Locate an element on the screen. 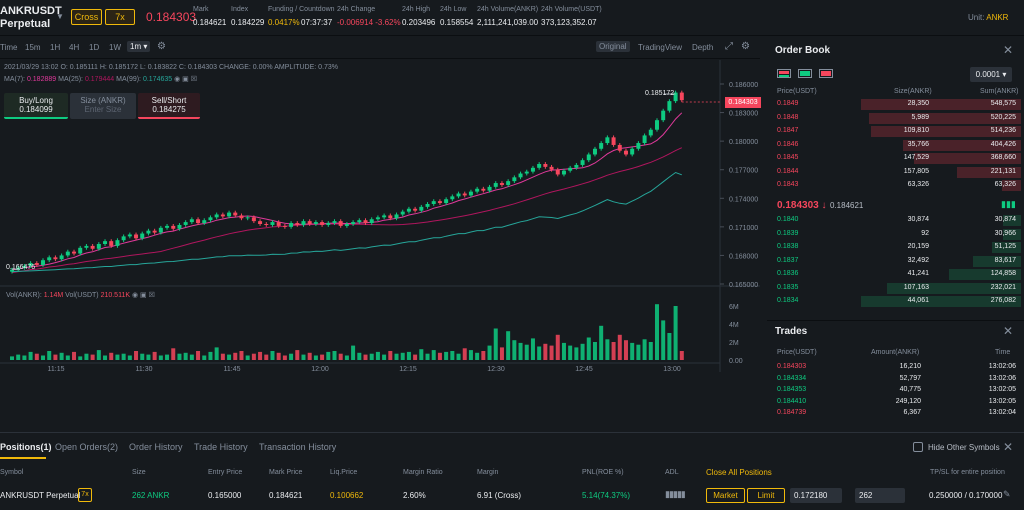 This screenshot has height=510, width=1024. active-tab-indicator is located at coordinates (23, 458).